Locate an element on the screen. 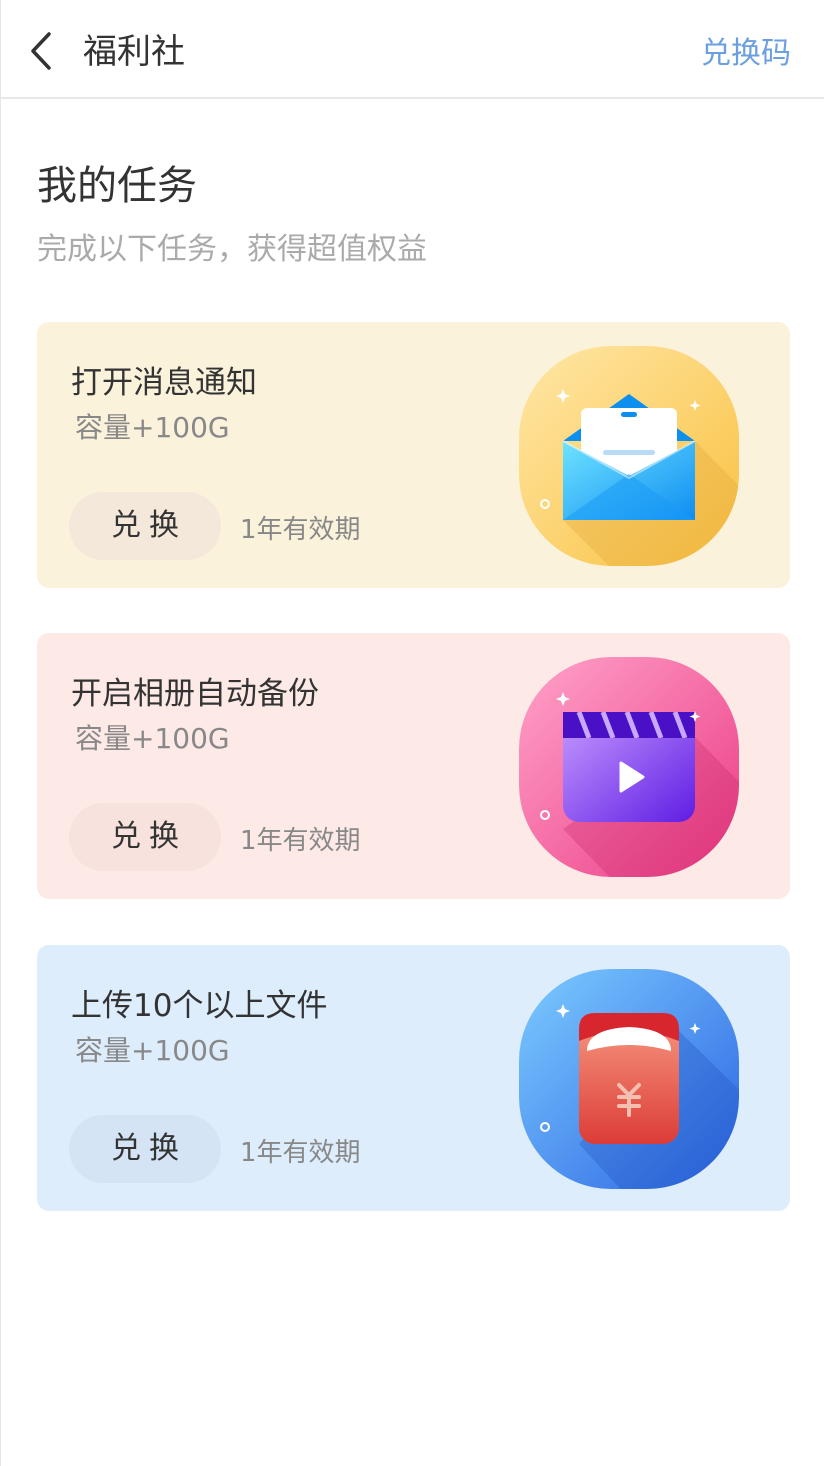 This screenshot has width=824, height=1466. section-title: 我的任务 is located at coordinates (117, 186).